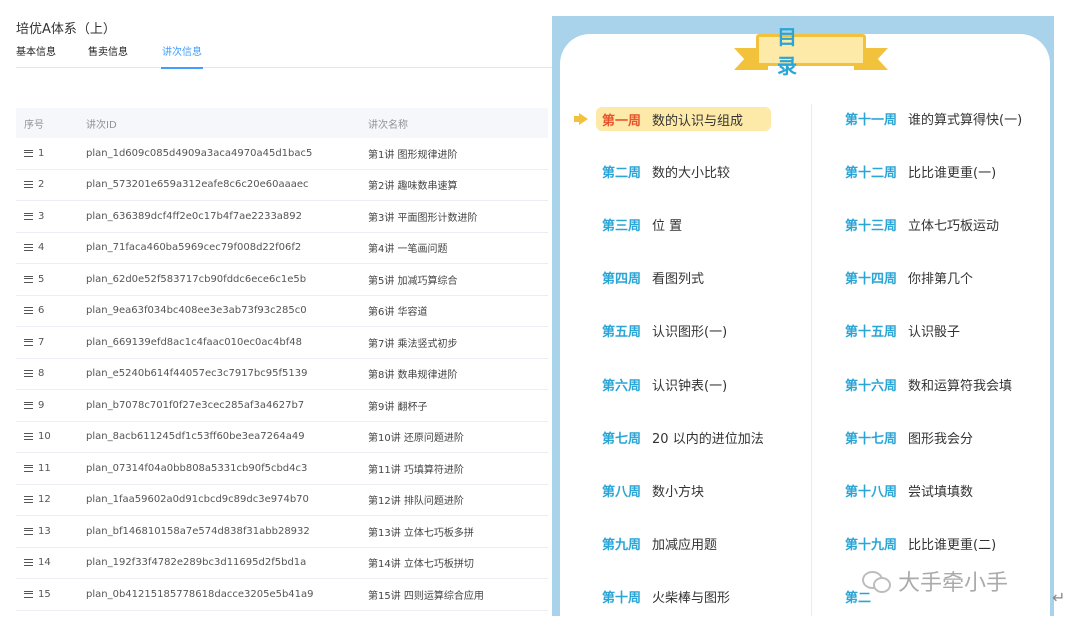  I want to click on row-index-number: 5, so click(41, 279).